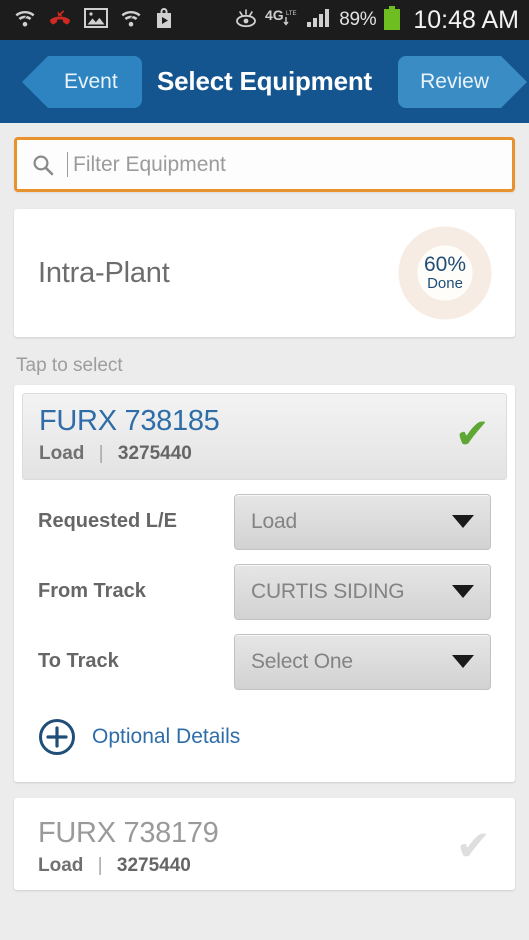 This screenshot has width=529, height=940. I want to click on nav-next-review-button: Review, so click(462, 81).